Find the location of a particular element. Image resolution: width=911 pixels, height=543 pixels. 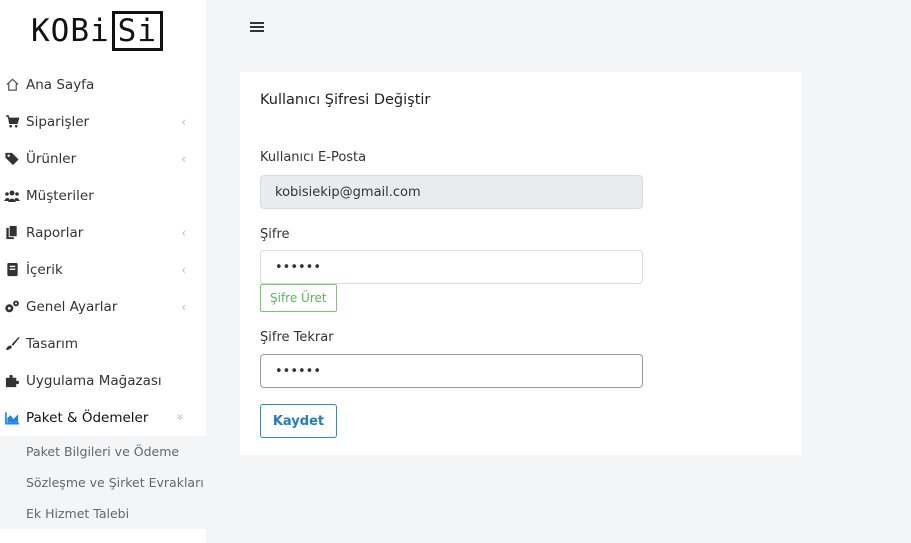

sidebar-item-siparisler: Siparişler ‹ is located at coordinates (103, 121).